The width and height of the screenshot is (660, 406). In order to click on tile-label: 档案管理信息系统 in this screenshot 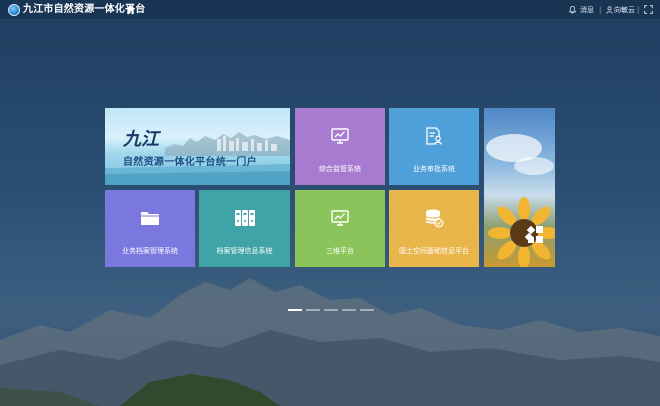, I will do `click(244, 251)`.